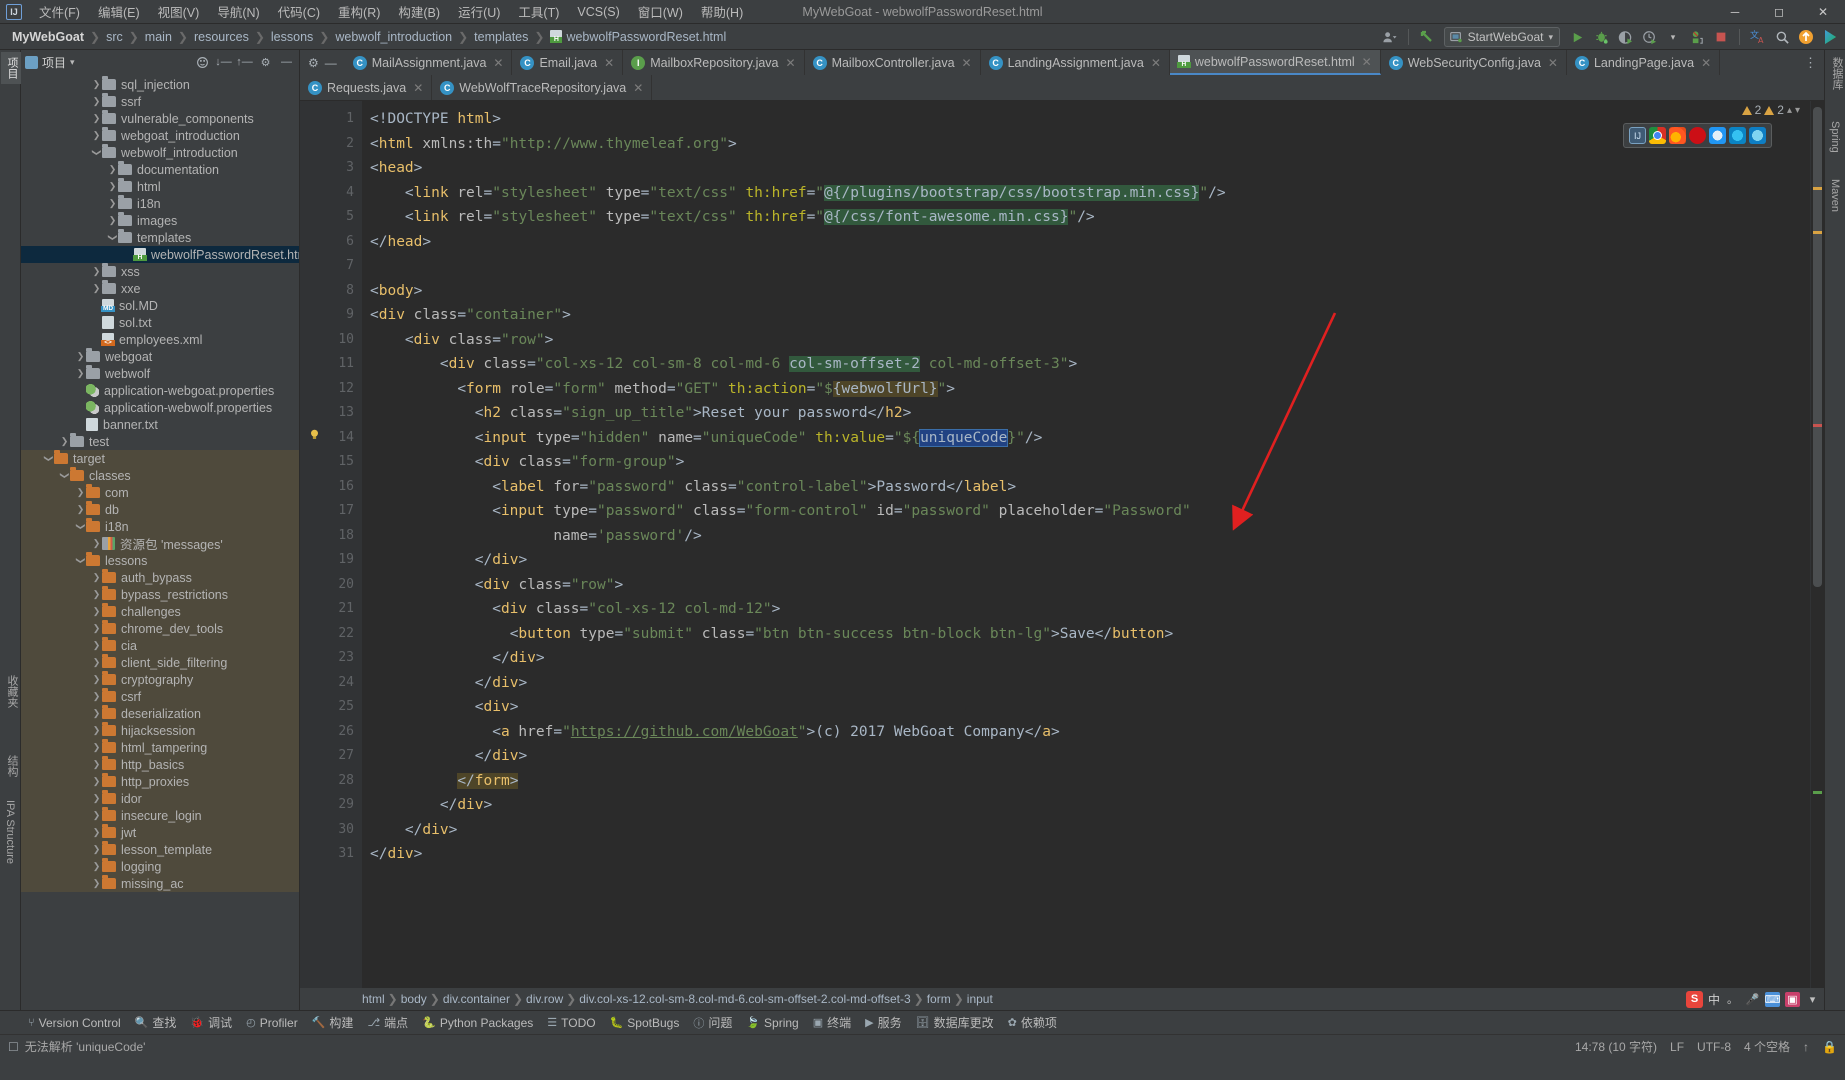 The image size is (1845, 1080). Describe the element at coordinates (160, 611) in the screenshot. I see `tree-item: ❯ challenges` at that location.